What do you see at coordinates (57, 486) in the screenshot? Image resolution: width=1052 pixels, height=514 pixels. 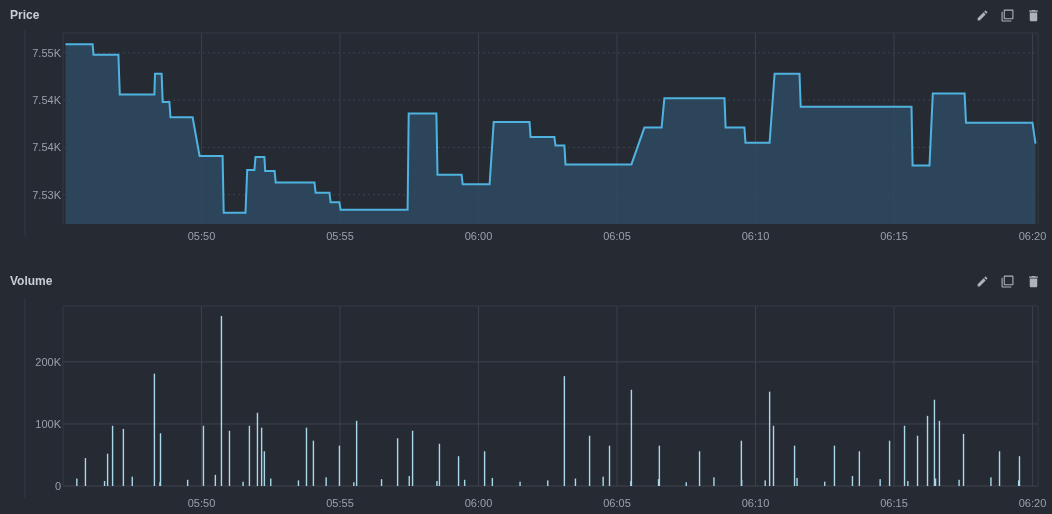 I see `y-axis-label: 0` at bounding box center [57, 486].